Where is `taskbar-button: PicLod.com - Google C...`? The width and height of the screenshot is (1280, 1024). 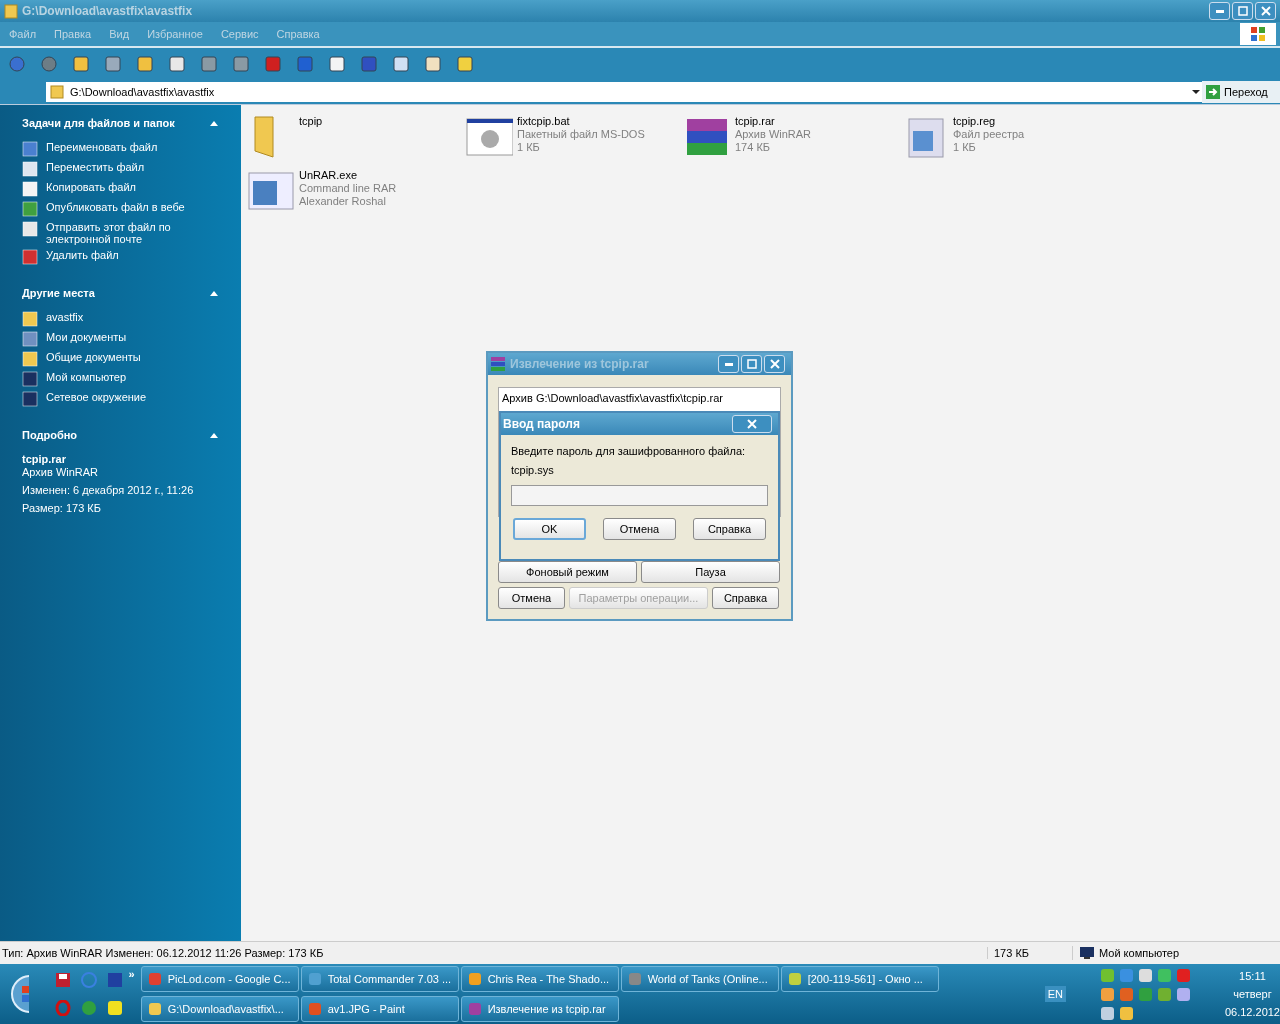 taskbar-button: PicLod.com - Google C... is located at coordinates (219, 979).